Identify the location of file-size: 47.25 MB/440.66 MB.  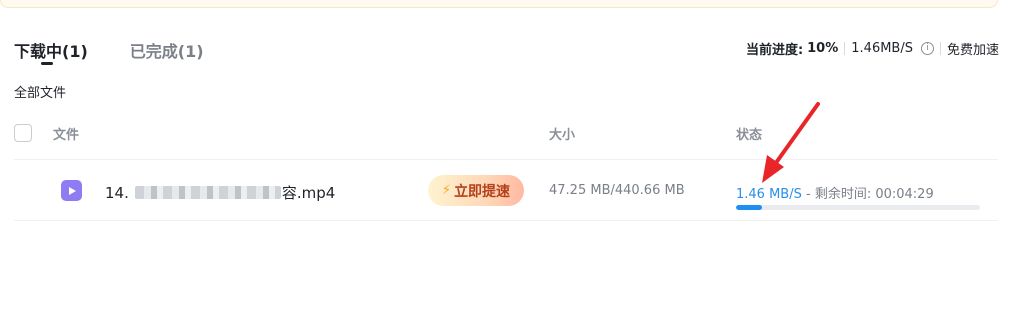
(617, 190).